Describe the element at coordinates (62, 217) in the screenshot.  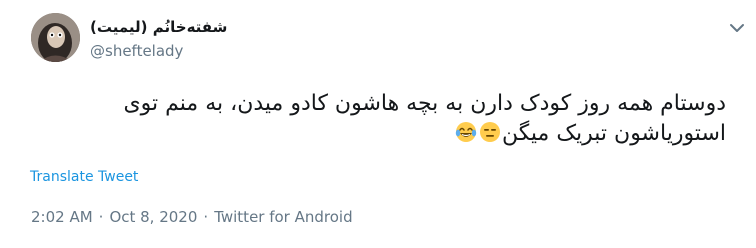
I see `tweet-time: 2:02 AM` at that location.